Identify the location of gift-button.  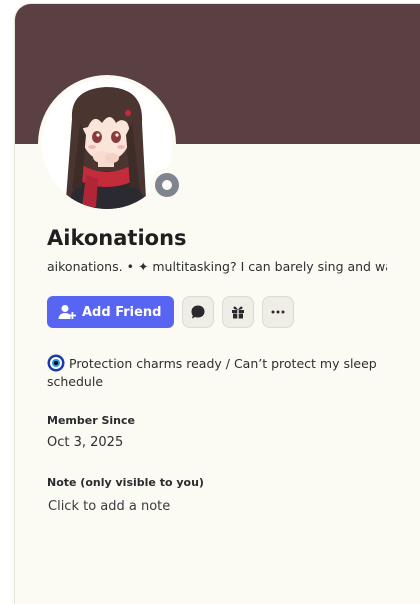
(237, 312).